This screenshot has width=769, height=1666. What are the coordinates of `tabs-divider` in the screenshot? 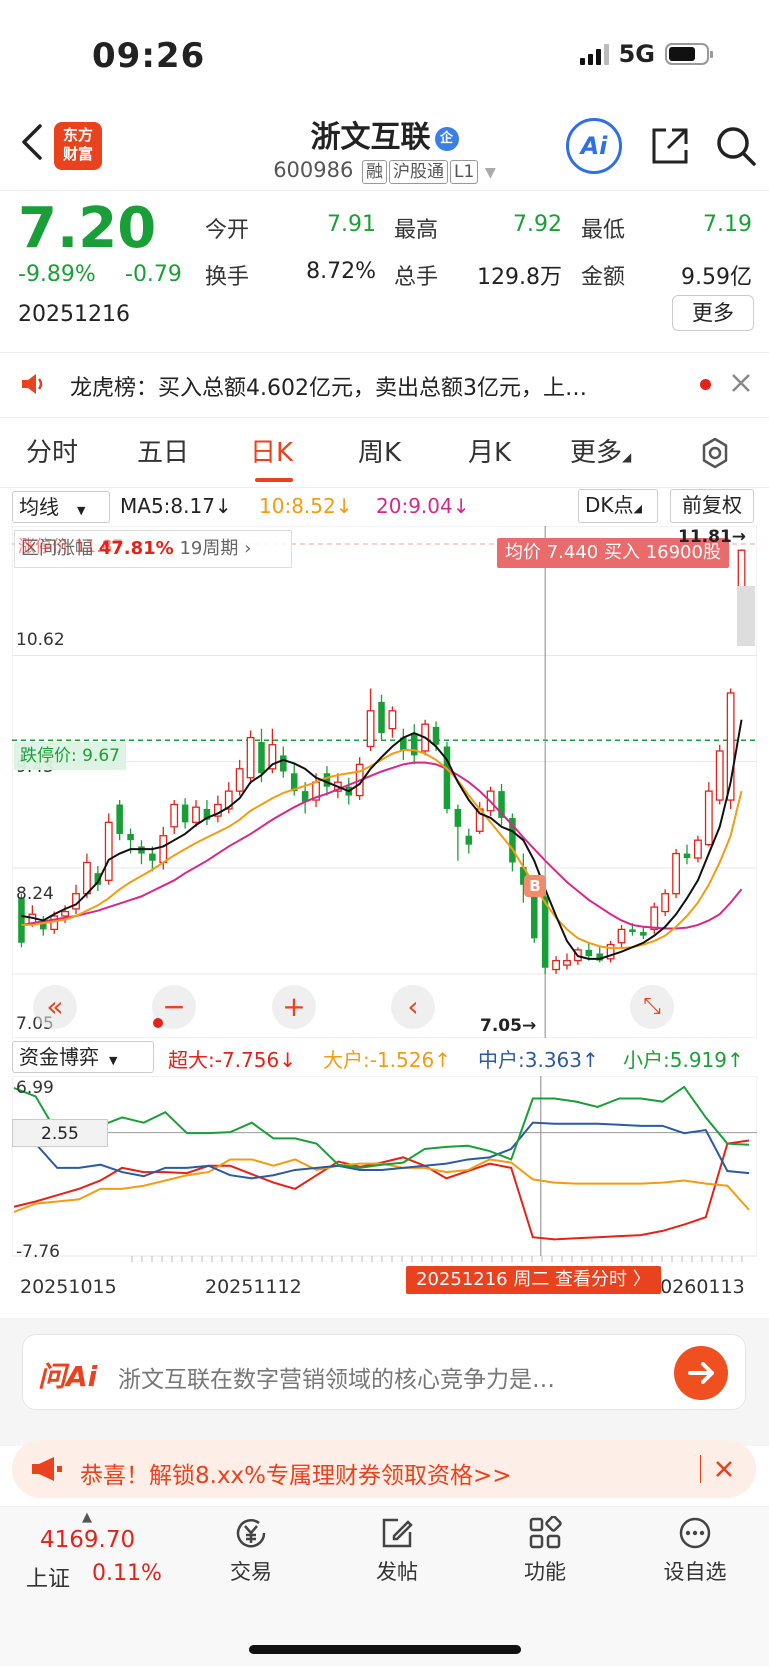 It's located at (384, 487).